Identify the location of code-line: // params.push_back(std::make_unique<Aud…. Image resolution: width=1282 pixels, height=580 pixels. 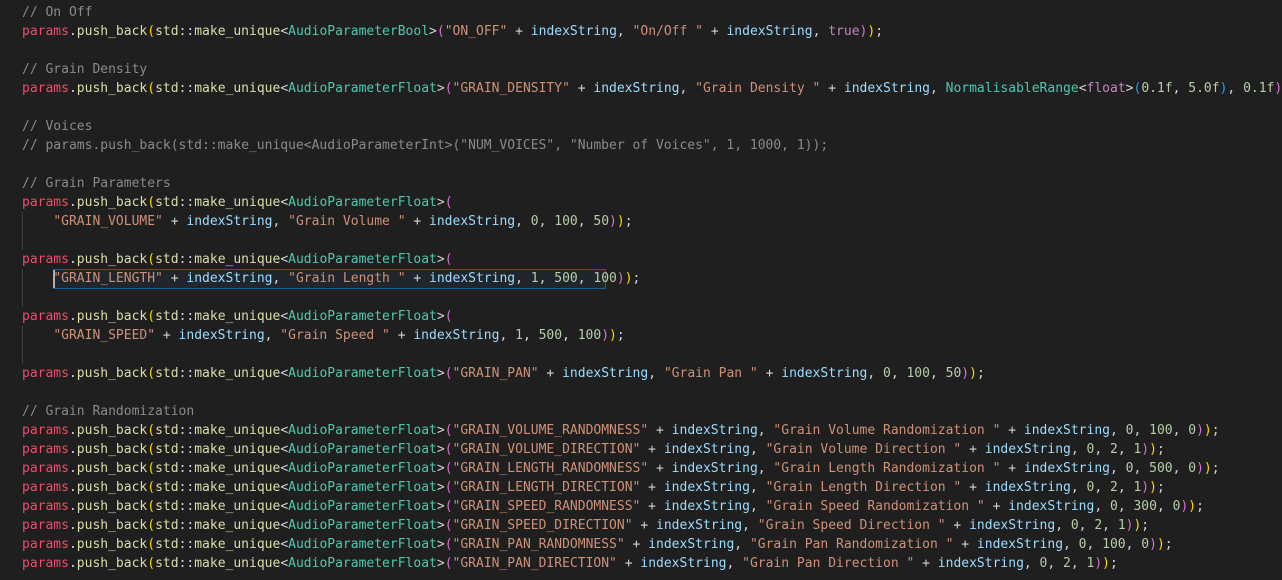
(641, 145).